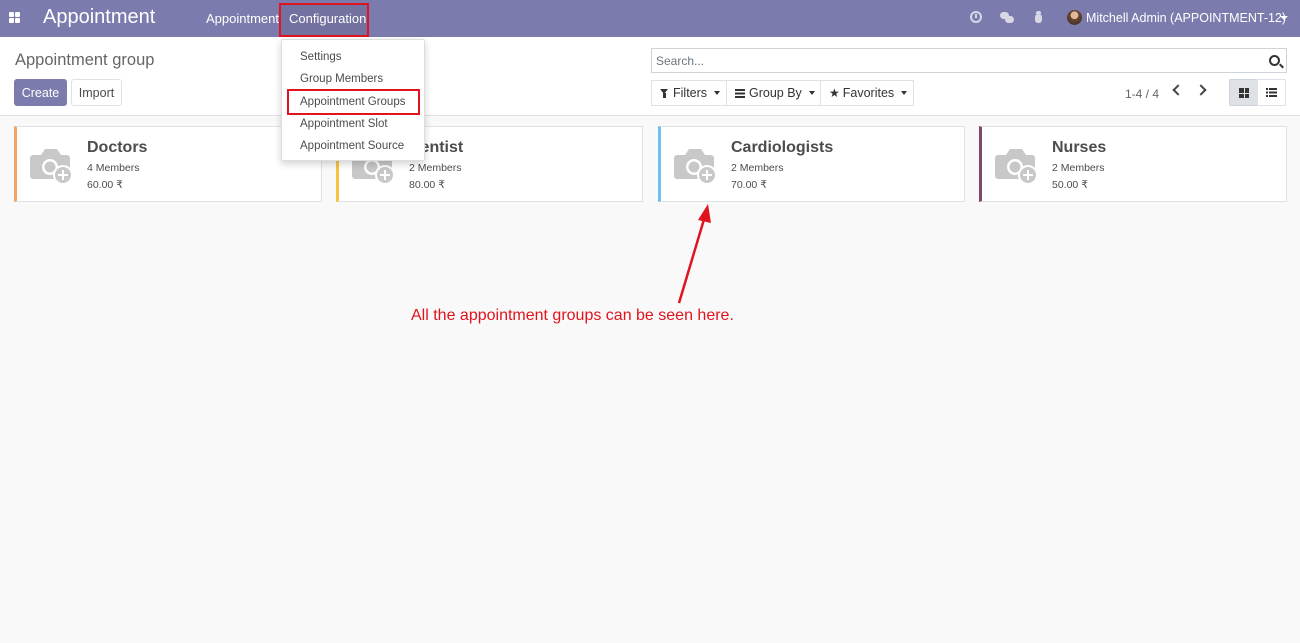 This screenshot has height=643, width=1300. I want to click on apps-menu-icon, so click(14, 17).